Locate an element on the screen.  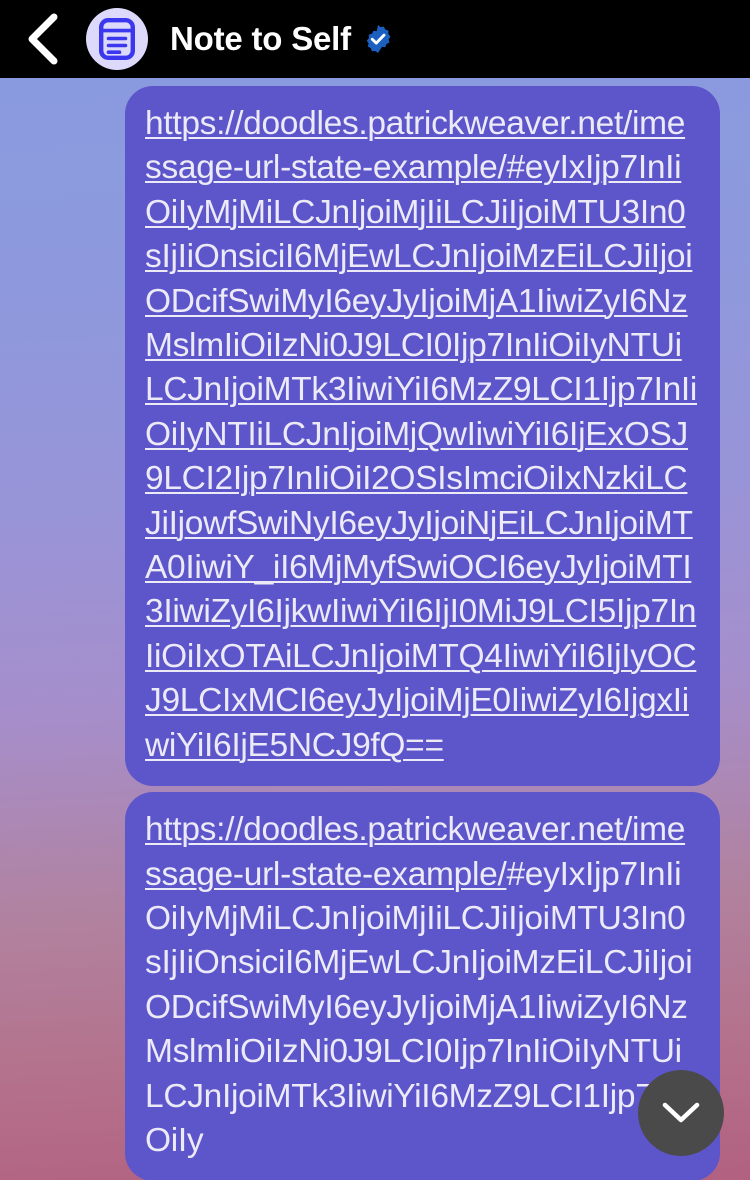
chevron-down-icon is located at coordinates (681, 1113).